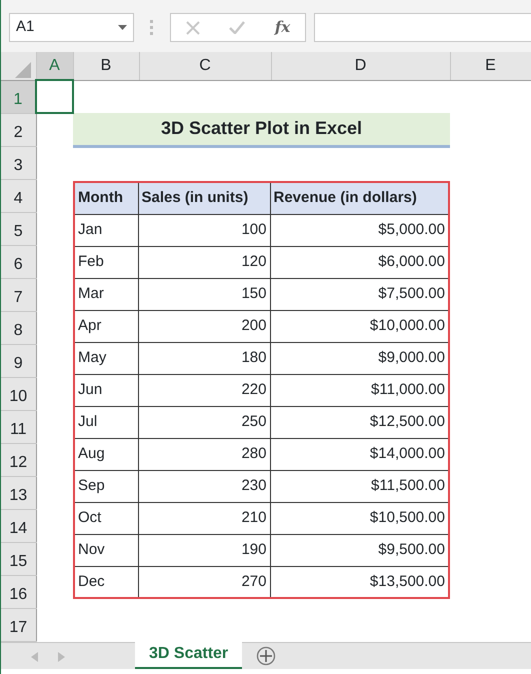 The height and width of the screenshot is (674, 531). I want to click on formula-bar, so click(422, 27).